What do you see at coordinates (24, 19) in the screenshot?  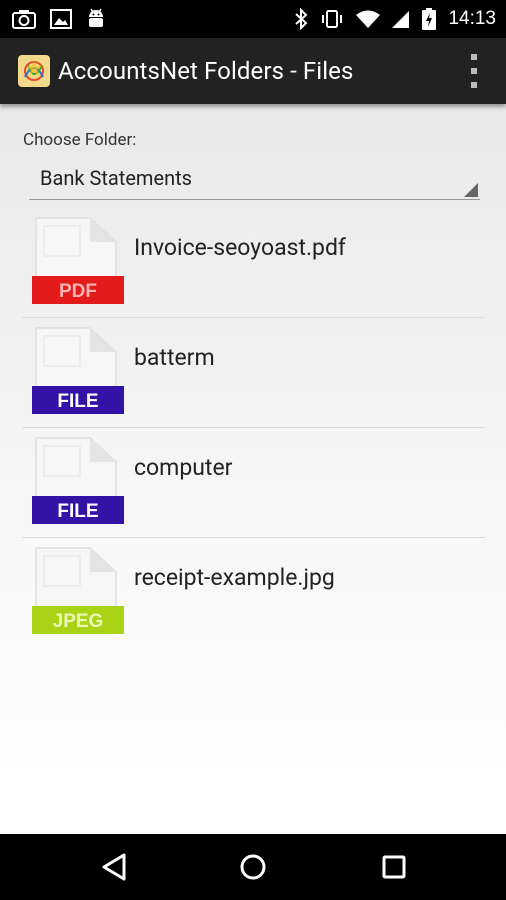 I see `camera-icon` at bounding box center [24, 19].